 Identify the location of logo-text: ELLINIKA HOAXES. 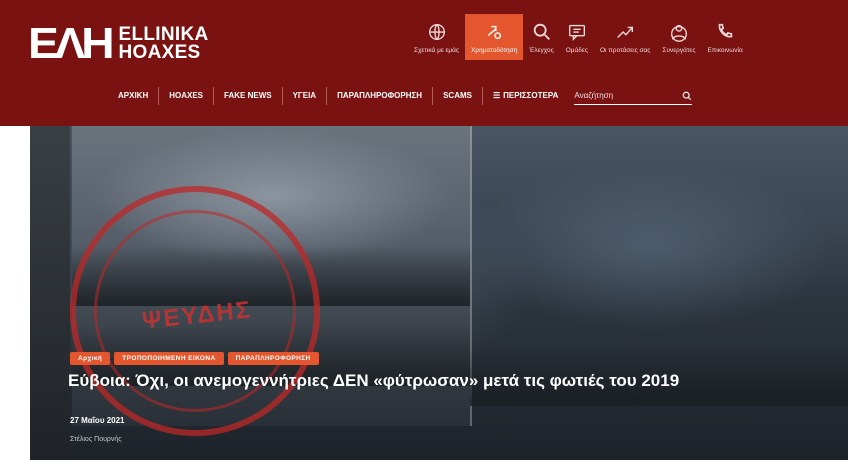
(163, 44).